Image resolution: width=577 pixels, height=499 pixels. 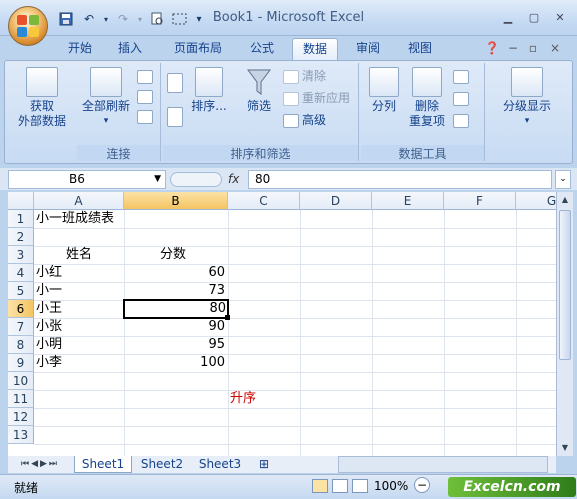 I want to click on row-header: 8, so click(x=21, y=345).